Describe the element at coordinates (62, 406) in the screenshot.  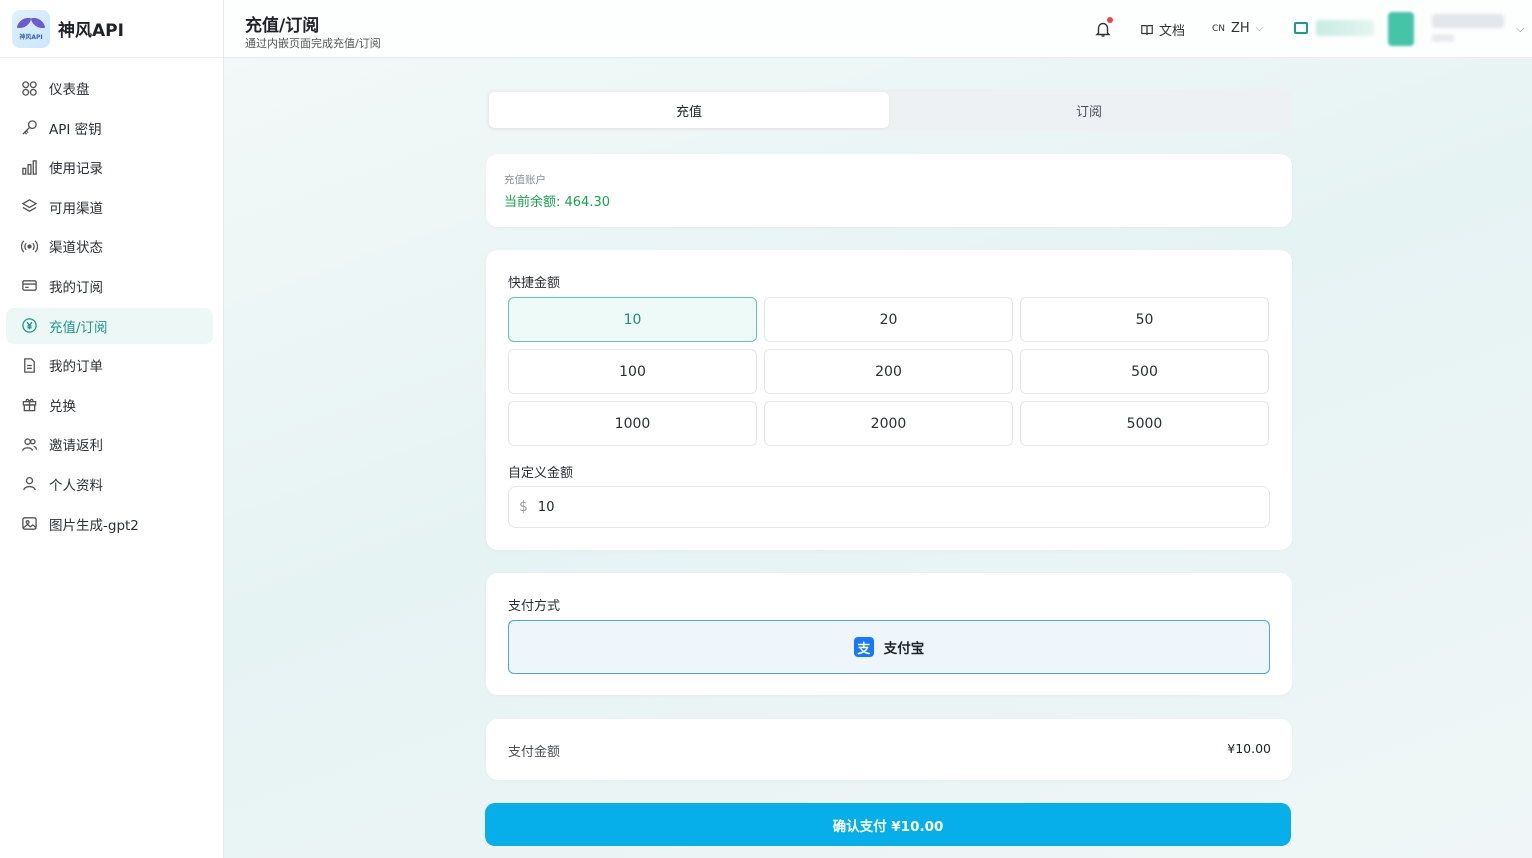
I see `sidebar-item-label: 兑换` at that location.